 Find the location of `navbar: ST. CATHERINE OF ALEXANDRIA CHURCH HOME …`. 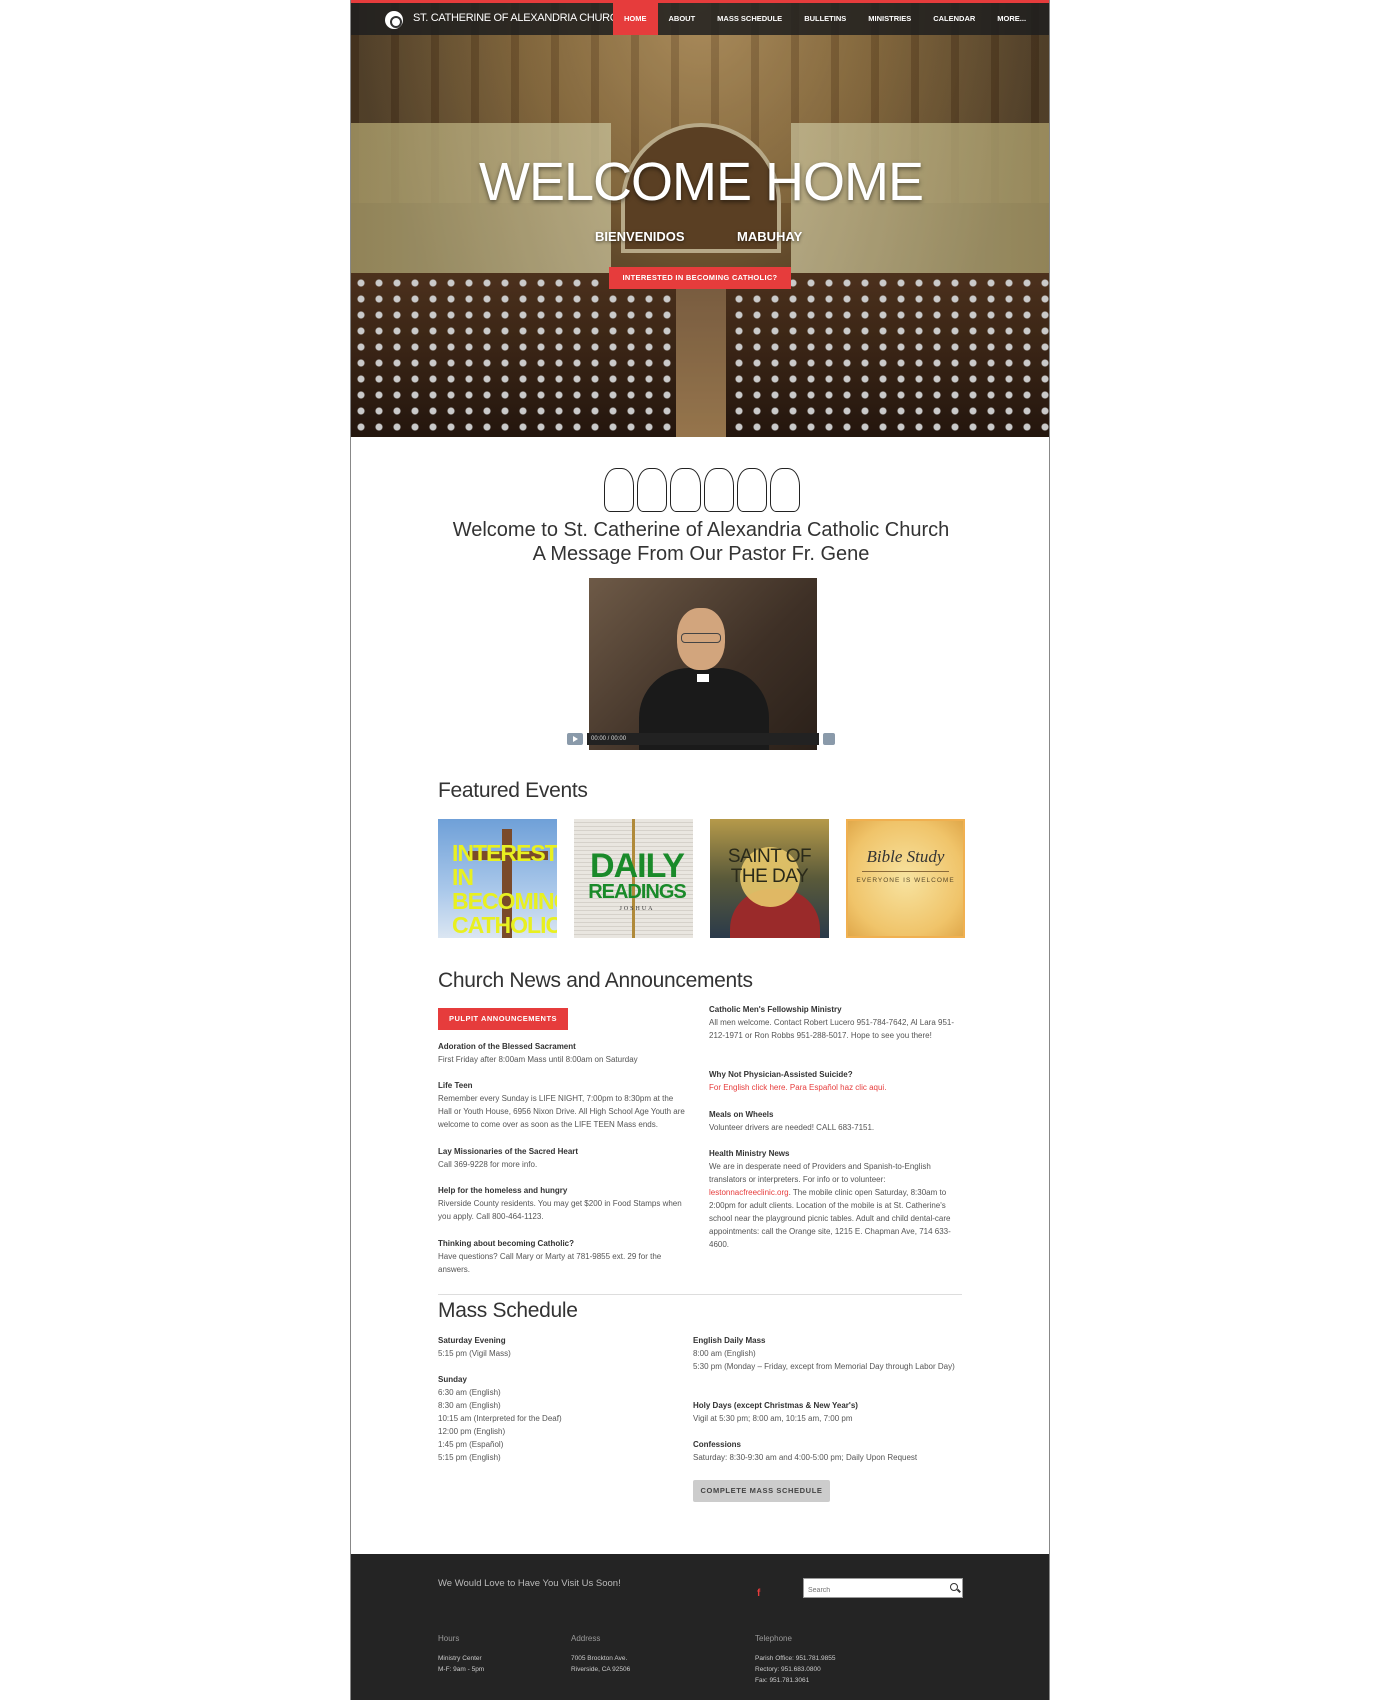

navbar: ST. CATHERINE OF ALEXANDRIA CHURCH HOME … is located at coordinates (700, 19).